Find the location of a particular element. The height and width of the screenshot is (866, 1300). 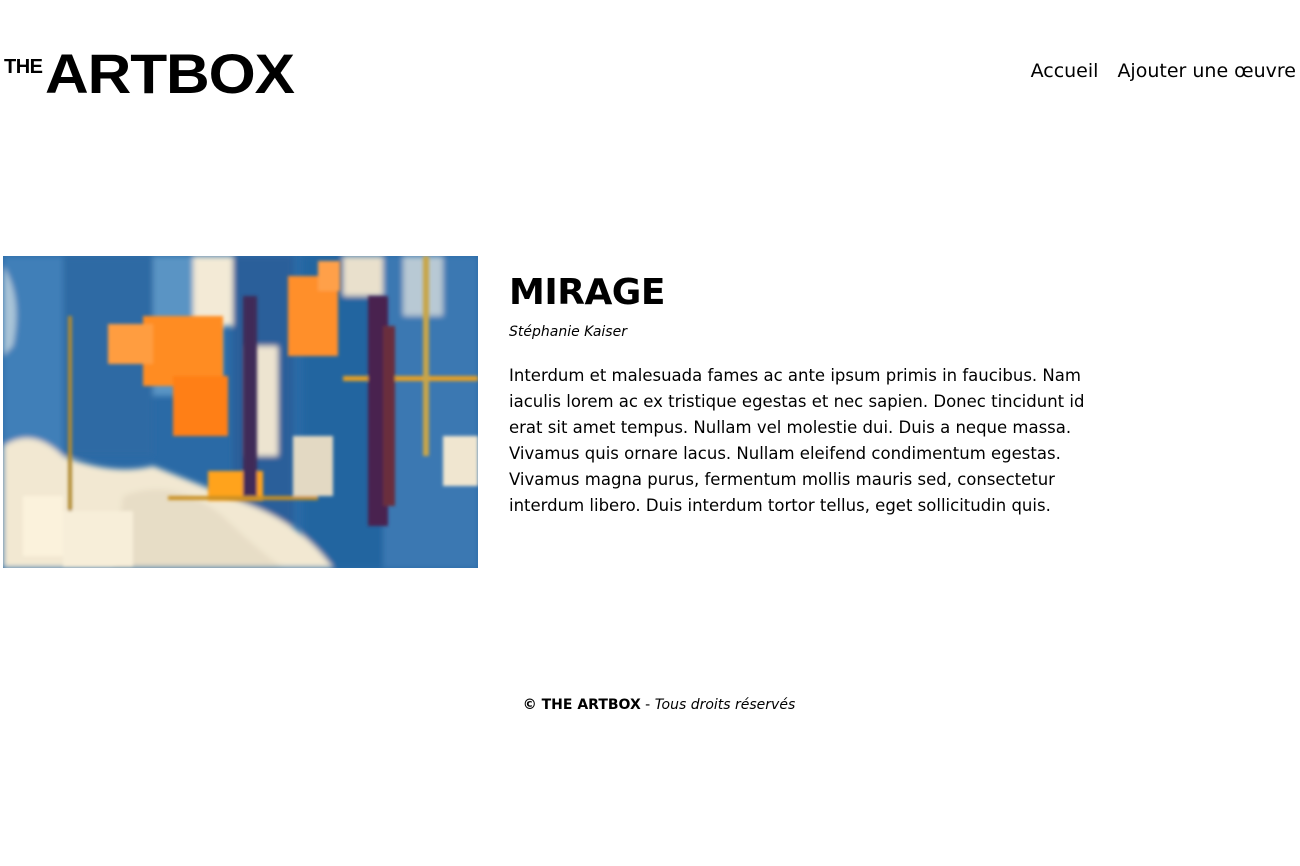

logo-the-text: THE is located at coordinates (23, 67).